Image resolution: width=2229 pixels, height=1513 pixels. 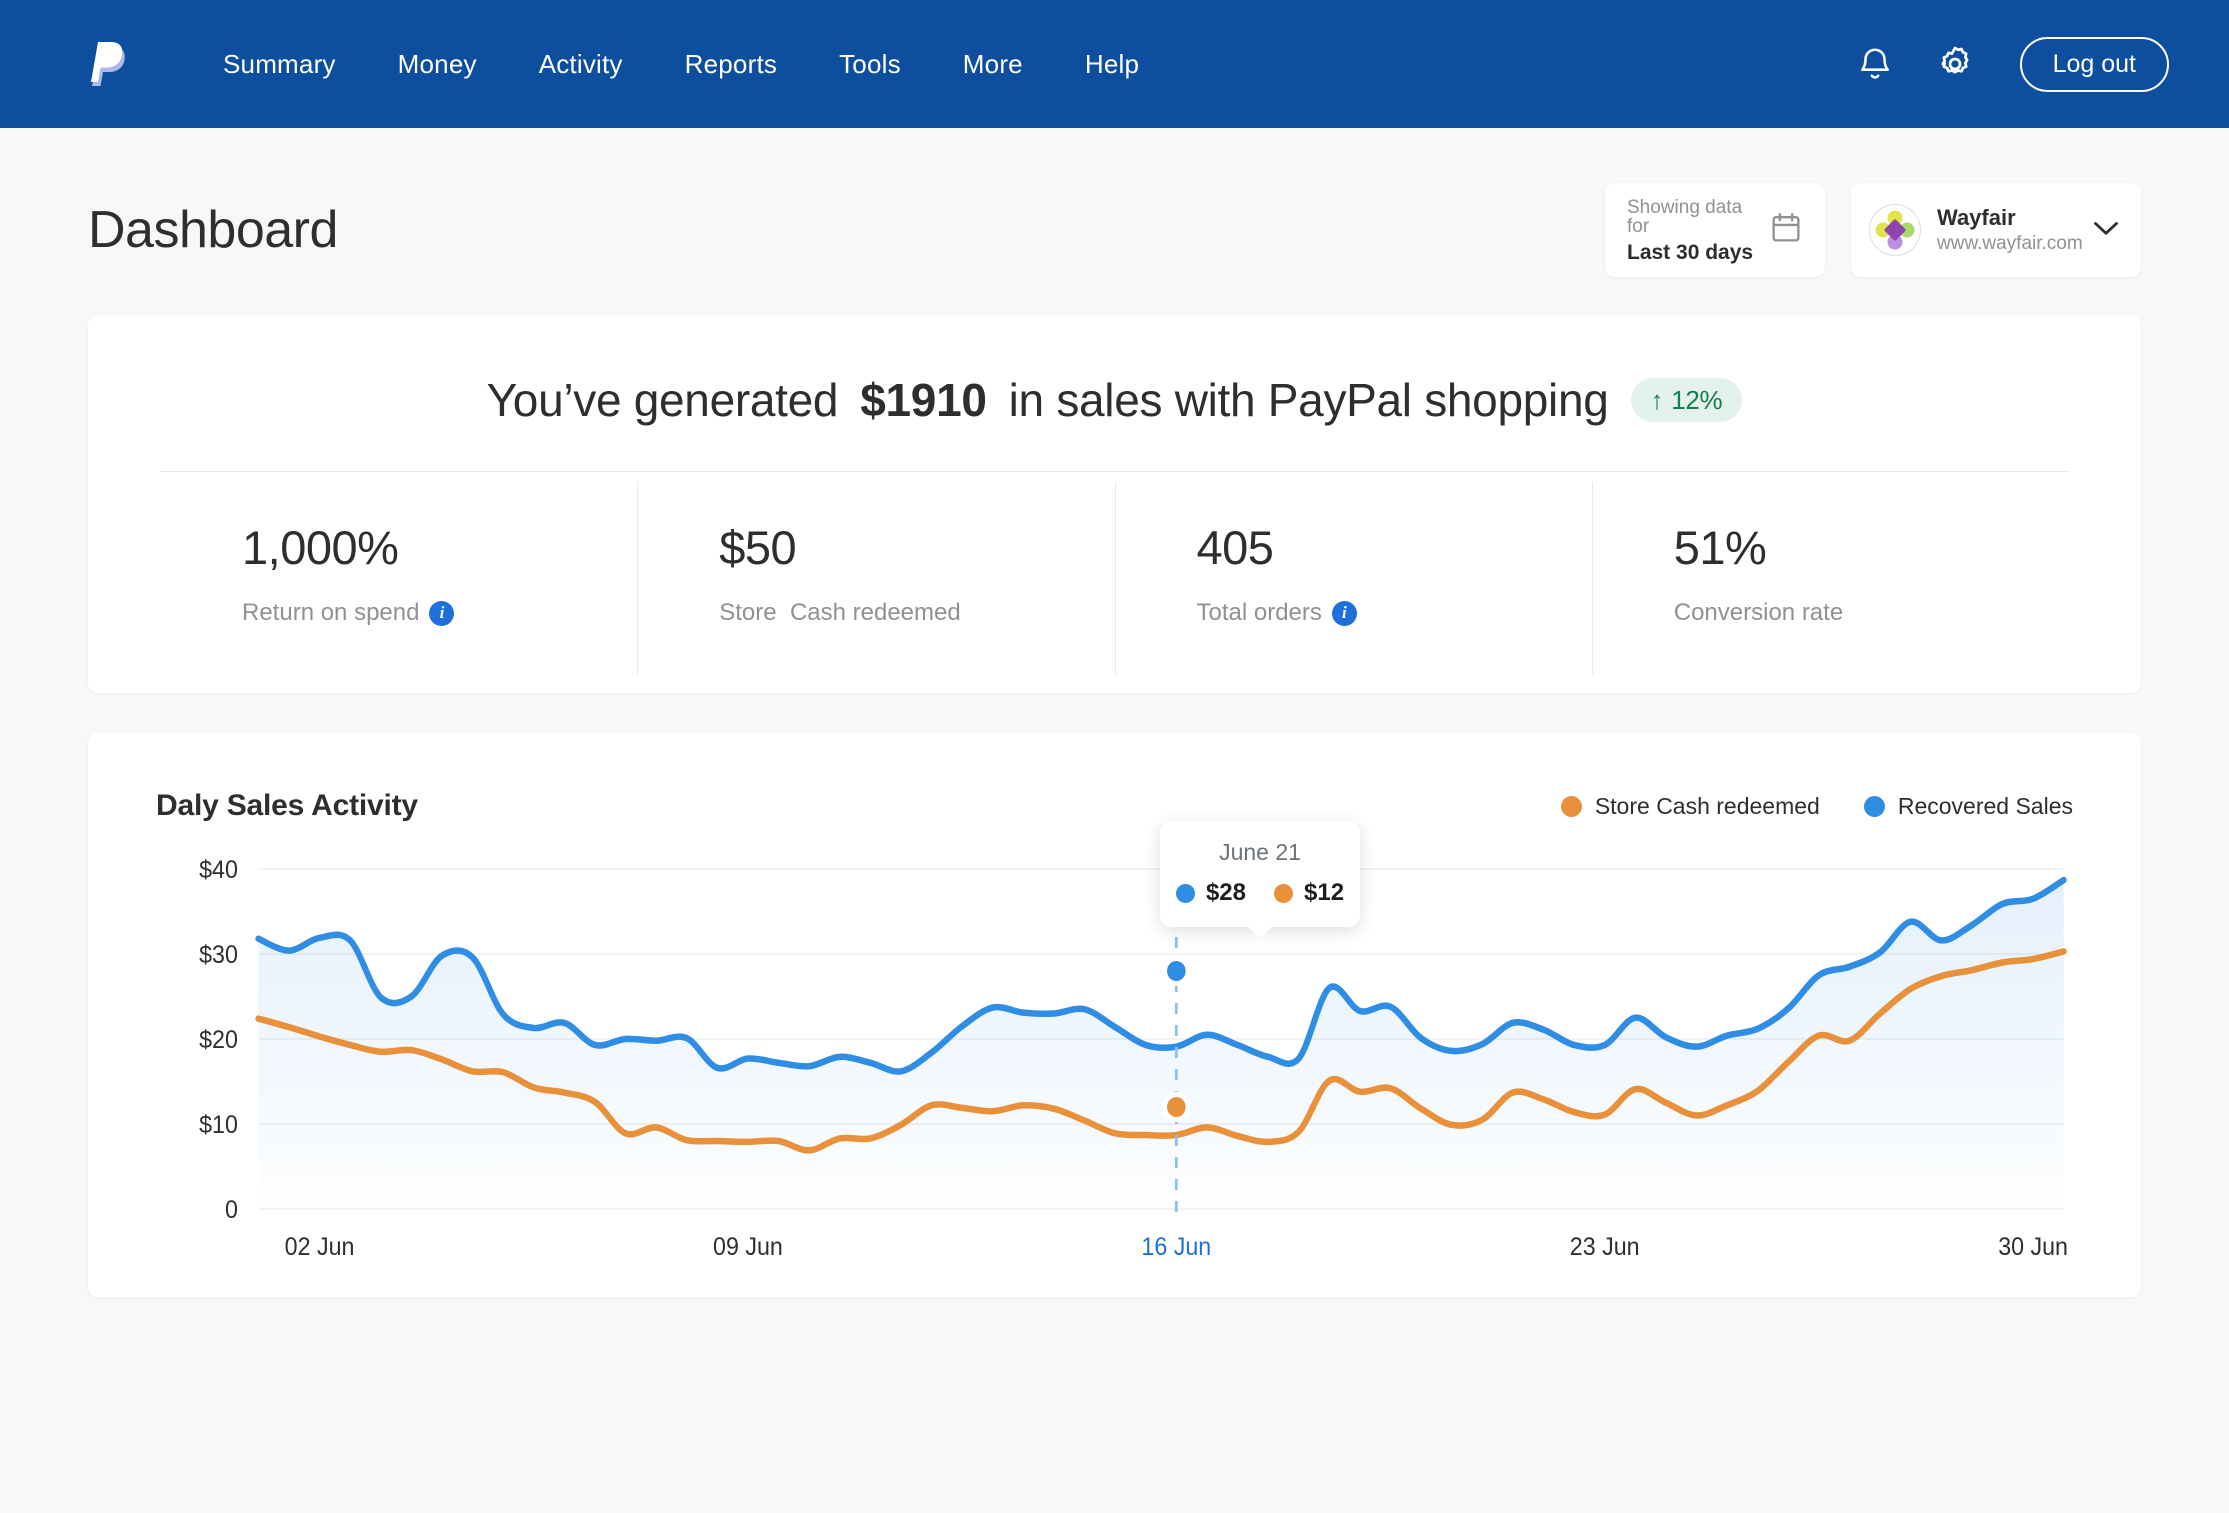 I want to click on arrow-up-icon: ↑, so click(x=1657, y=400).